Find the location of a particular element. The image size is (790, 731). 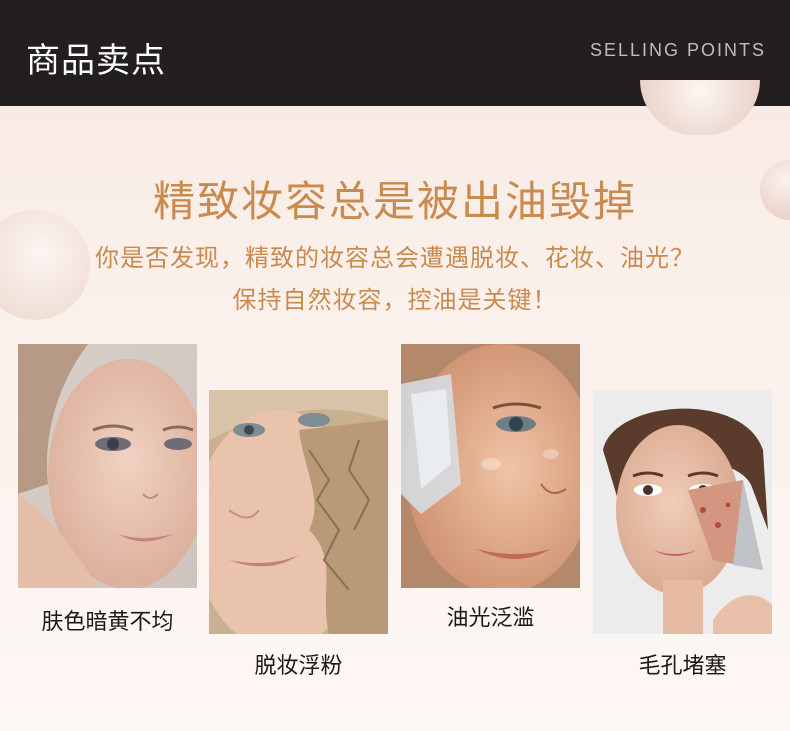

caption-oily-skin: 油光泛滥 is located at coordinates (490, 618).